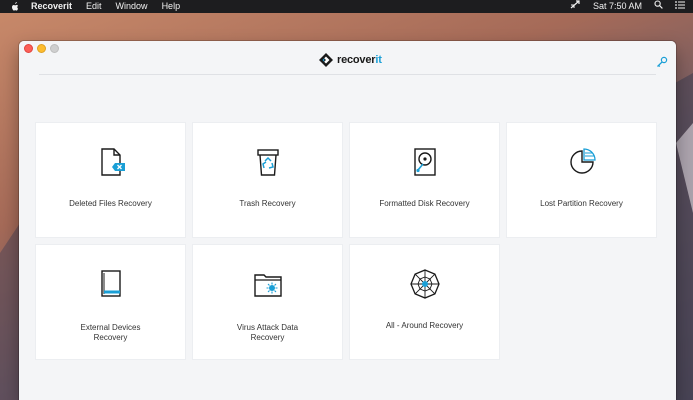 This screenshot has height=400, width=693. Describe the element at coordinates (424, 284) in the screenshot. I see `all-around-web-icon` at that location.